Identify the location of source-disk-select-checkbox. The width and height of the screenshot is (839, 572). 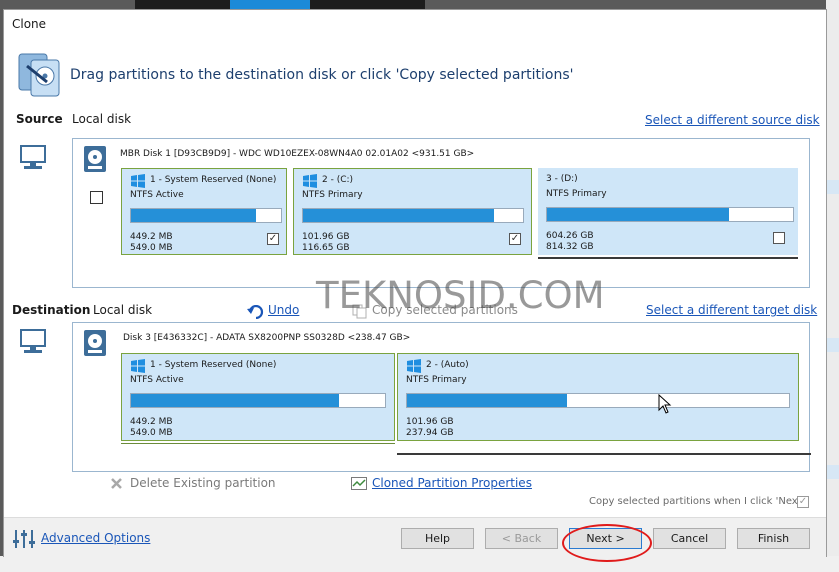
(96, 197).